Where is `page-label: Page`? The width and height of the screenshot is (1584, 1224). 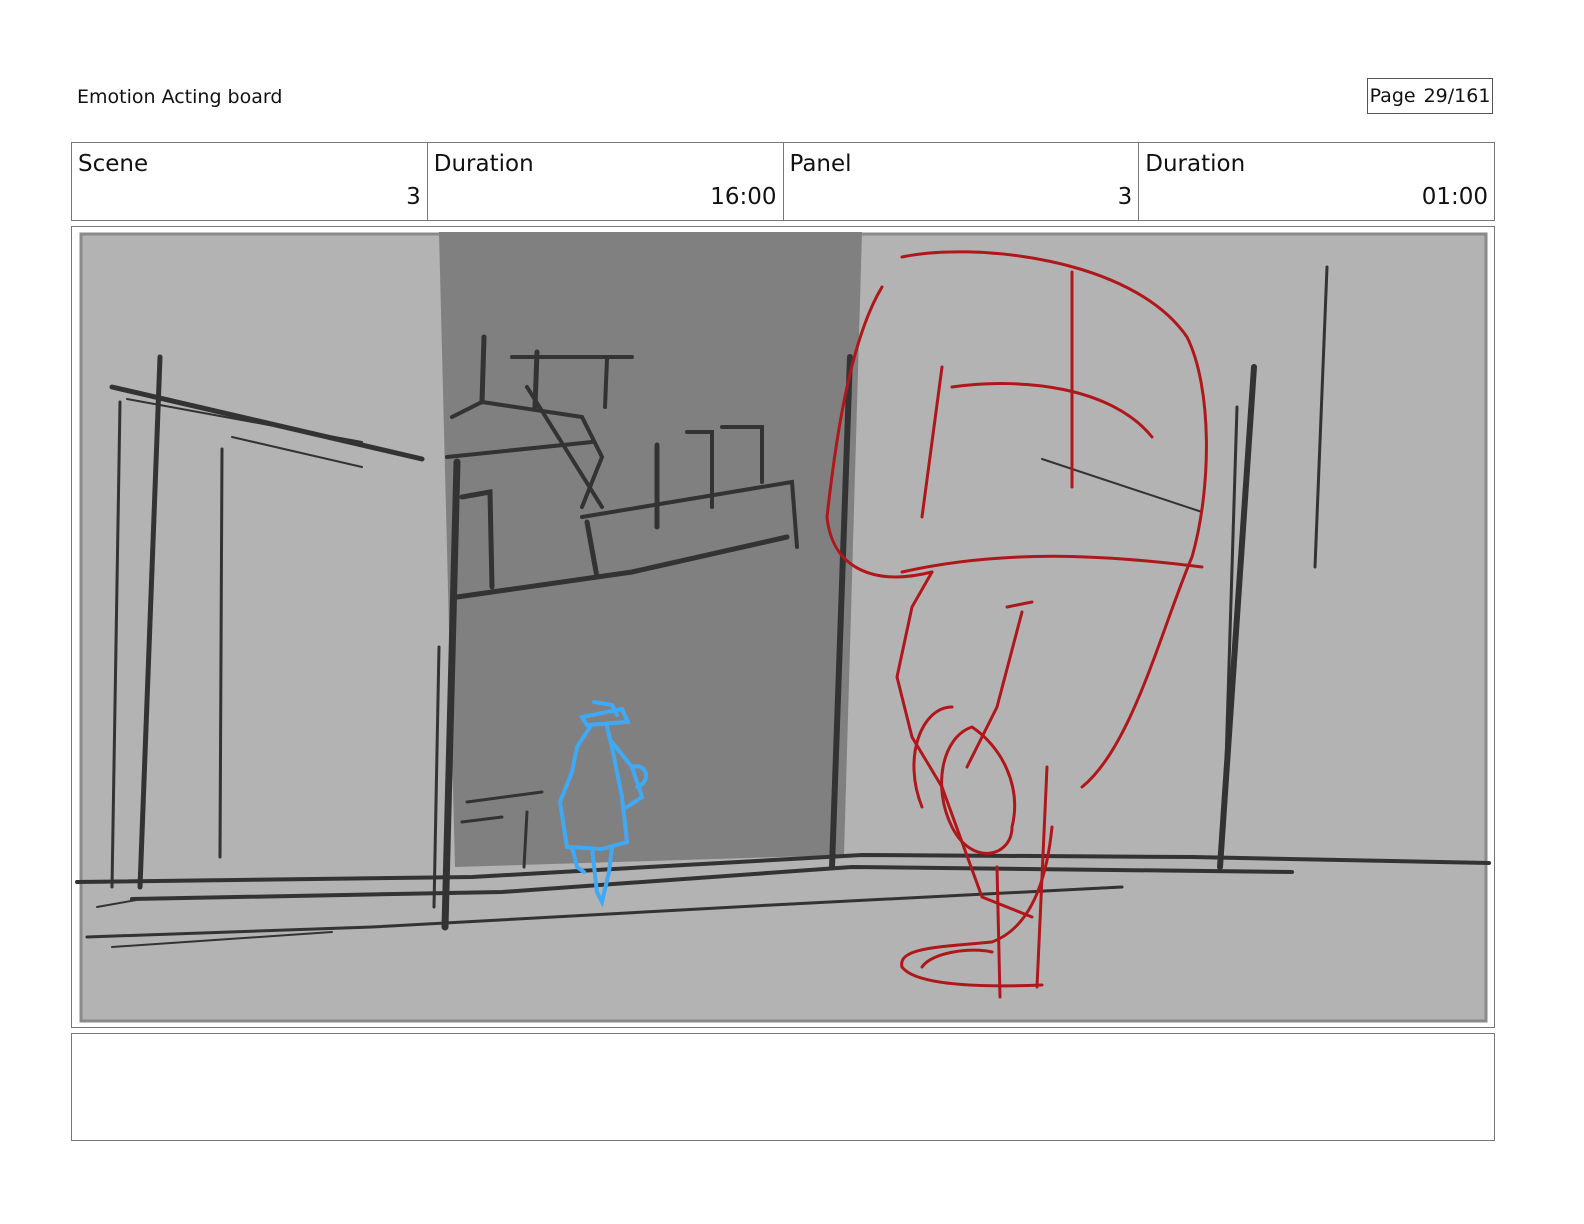
page-label: Page is located at coordinates (1392, 96).